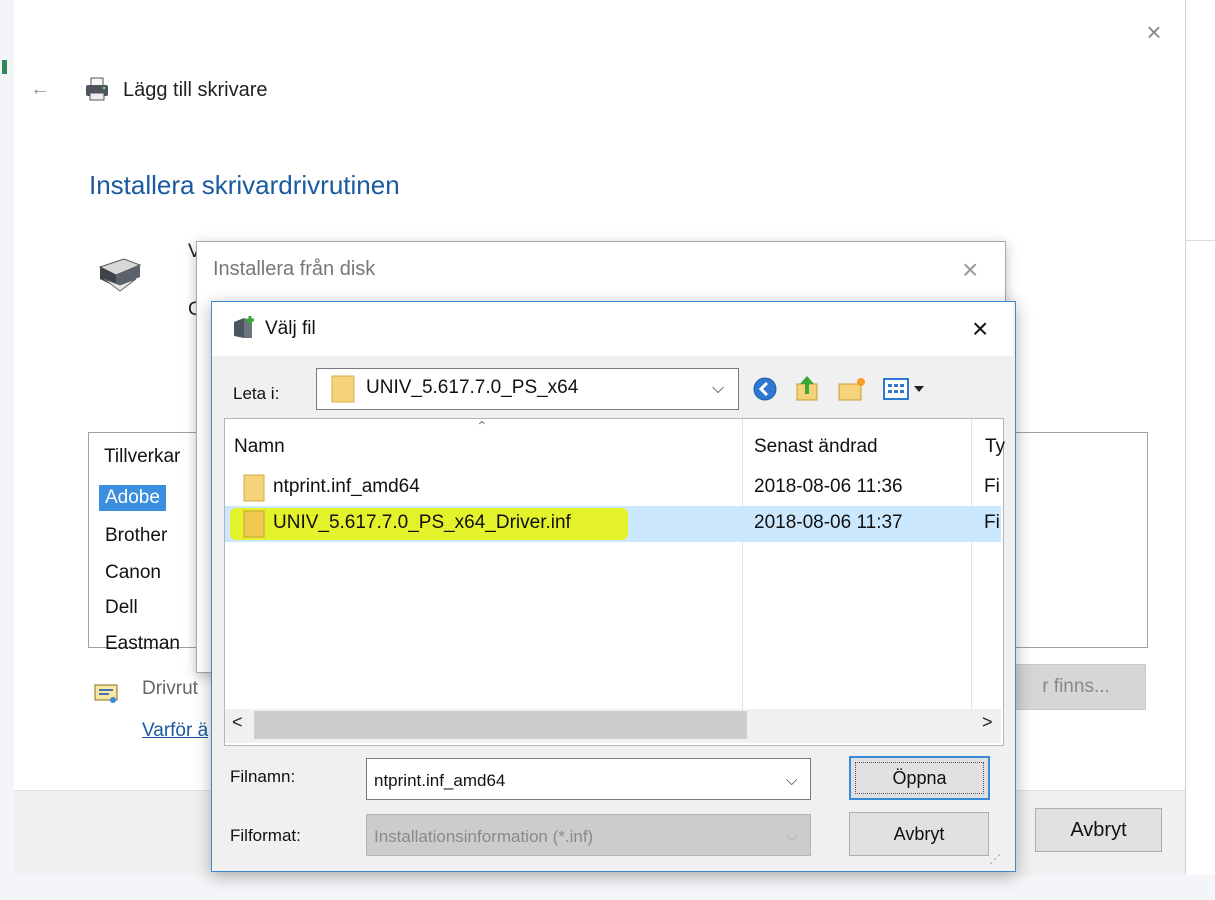 This screenshot has width=1215, height=900. Describe the element at coordinates (175, 731) in the screenshot. I see `why-important-link: Varför ä` at that location.